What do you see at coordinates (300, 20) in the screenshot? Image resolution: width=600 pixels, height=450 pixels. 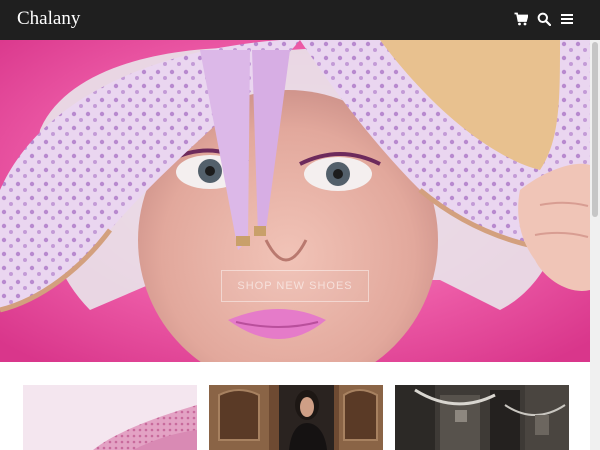 I see `top-navigation-bar: Chalany` at bounding box center [300, 20].